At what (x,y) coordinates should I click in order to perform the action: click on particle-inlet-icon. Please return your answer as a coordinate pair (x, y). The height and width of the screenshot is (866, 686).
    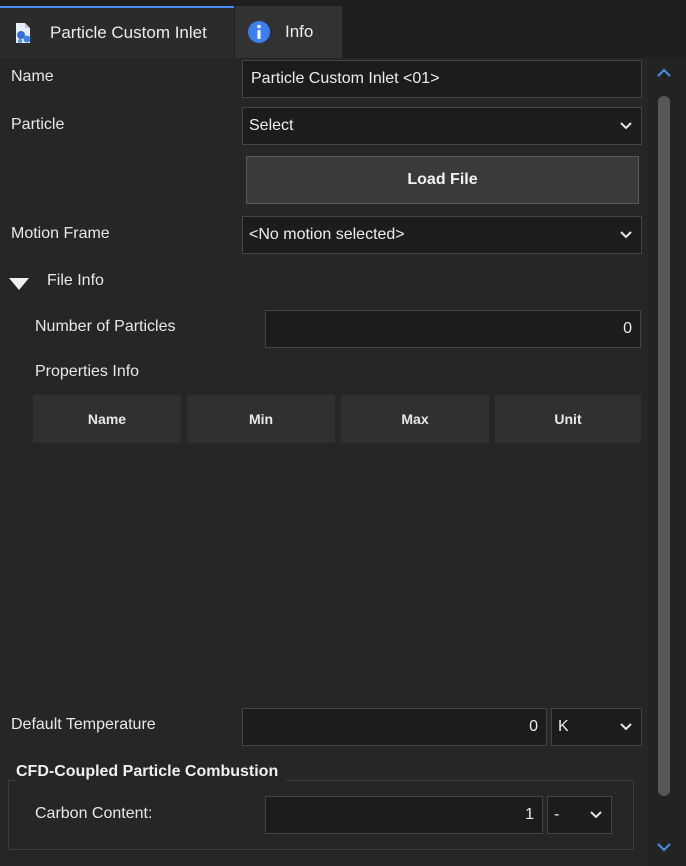
    Looking at the image, I should click on (24, 33).